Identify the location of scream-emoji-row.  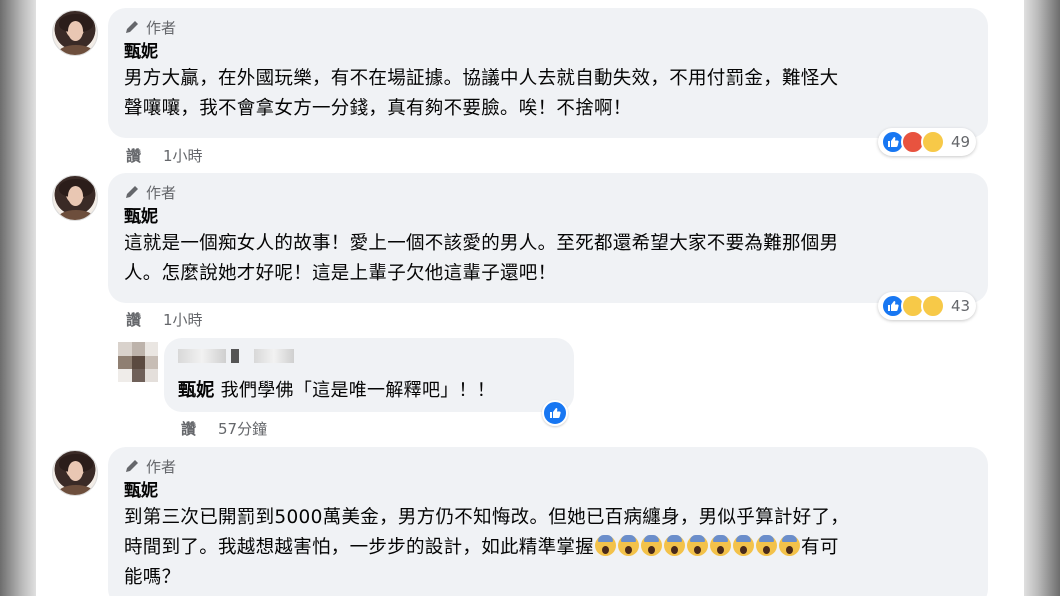
(697, 546).